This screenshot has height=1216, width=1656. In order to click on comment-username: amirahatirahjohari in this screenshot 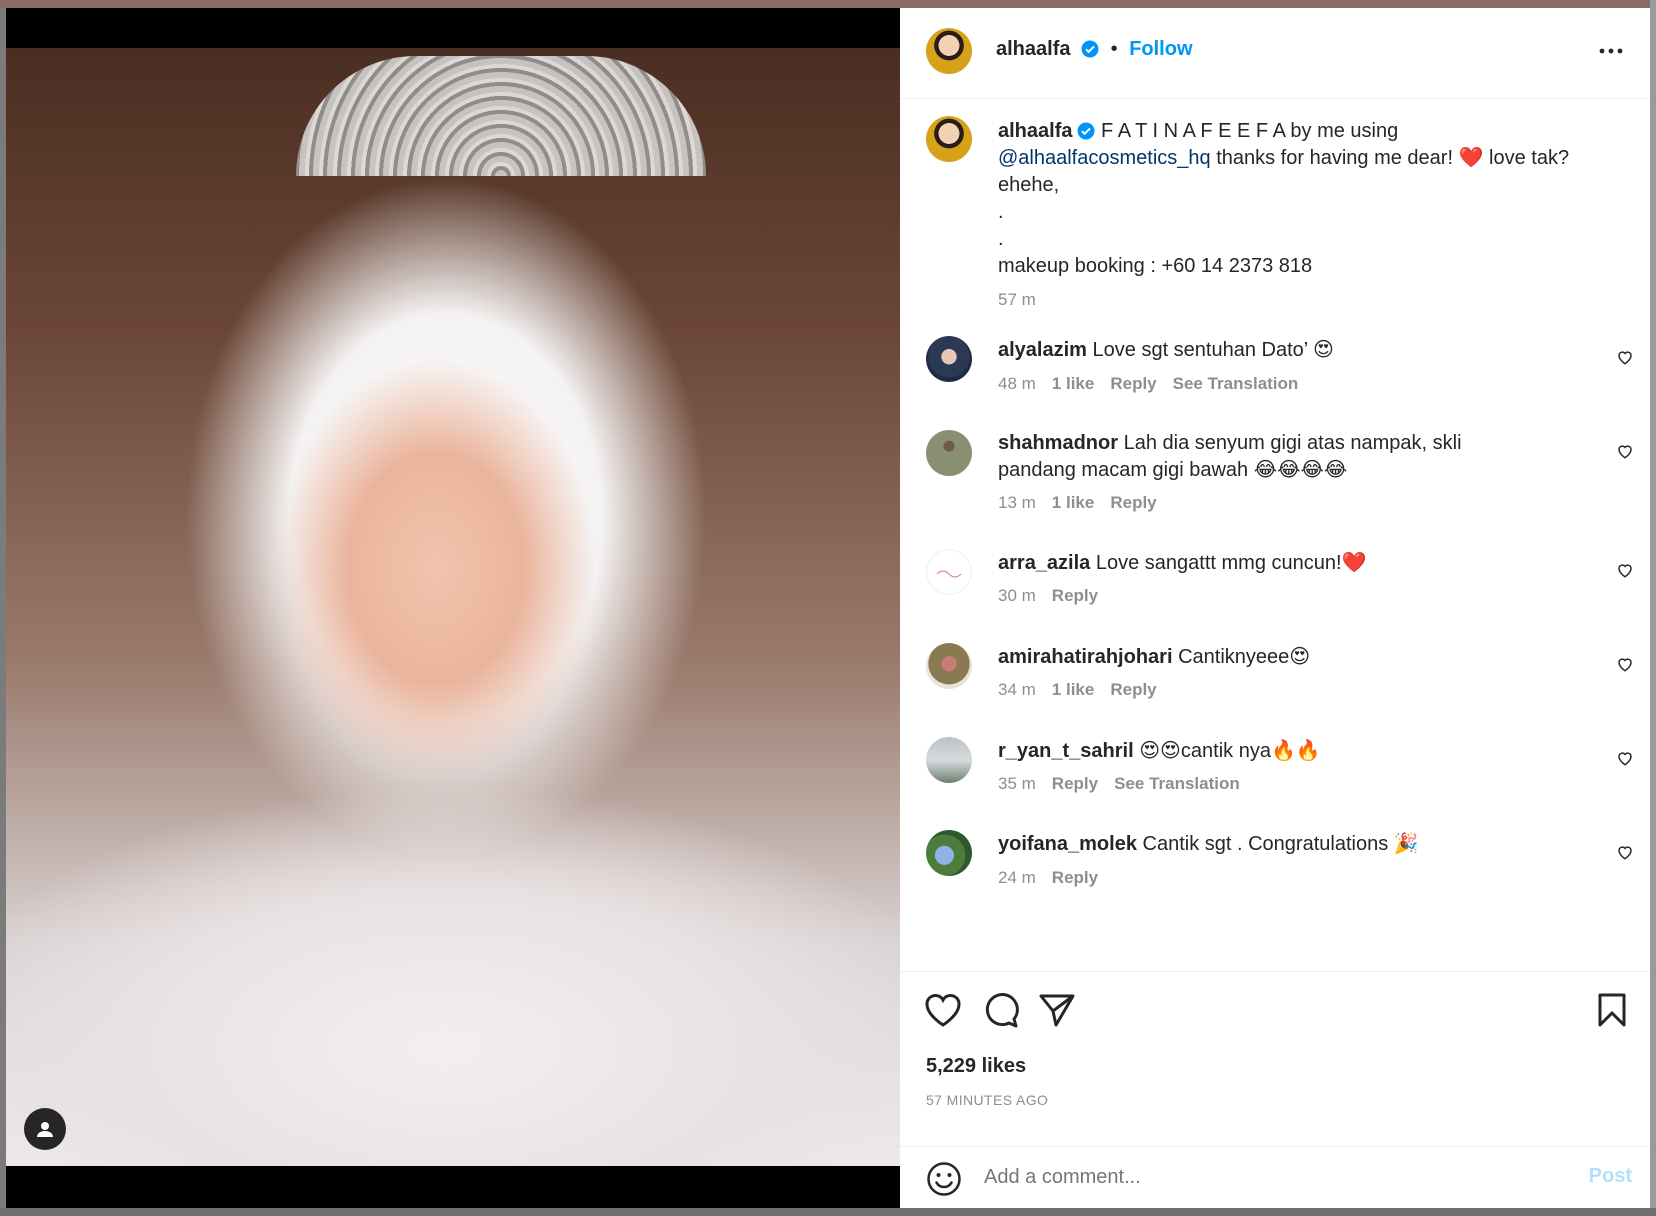, I will do `click(1085, 657)`.